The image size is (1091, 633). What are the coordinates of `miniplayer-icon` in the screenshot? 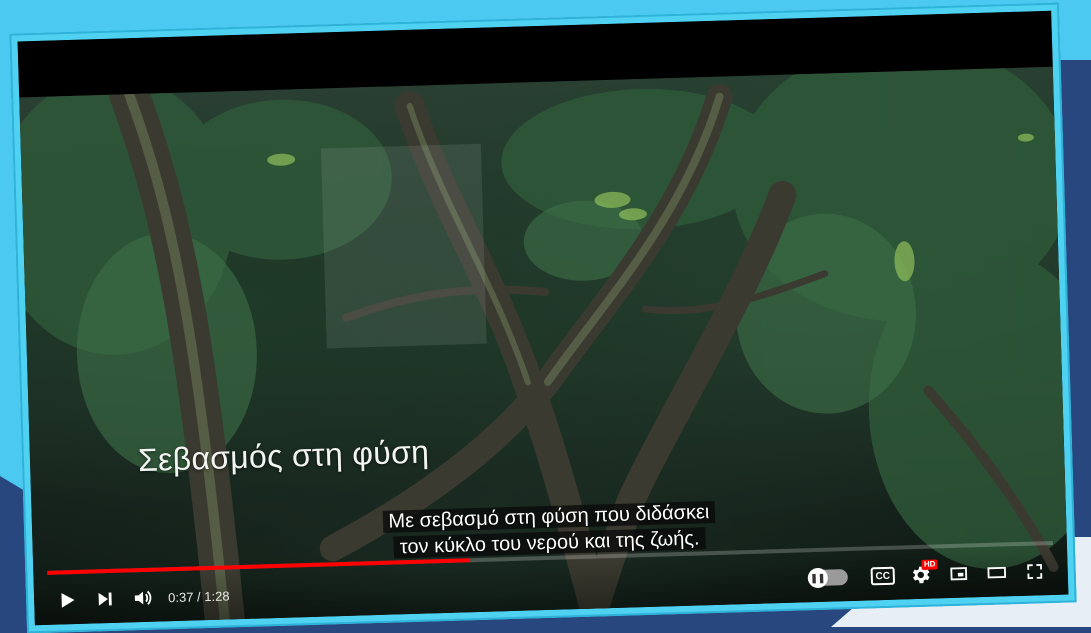 It's located at (959, 574).